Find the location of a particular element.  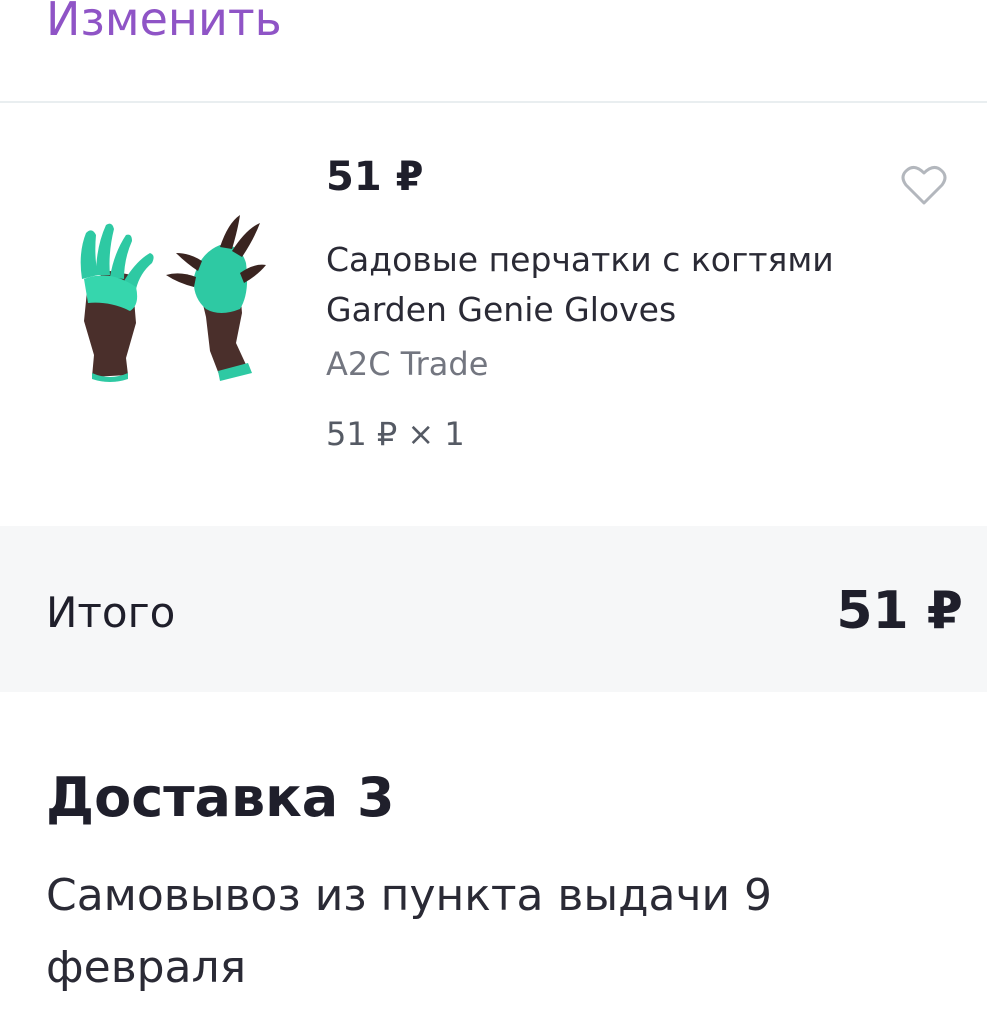

edit-link: Изменить is located at coordinates (164, 23).